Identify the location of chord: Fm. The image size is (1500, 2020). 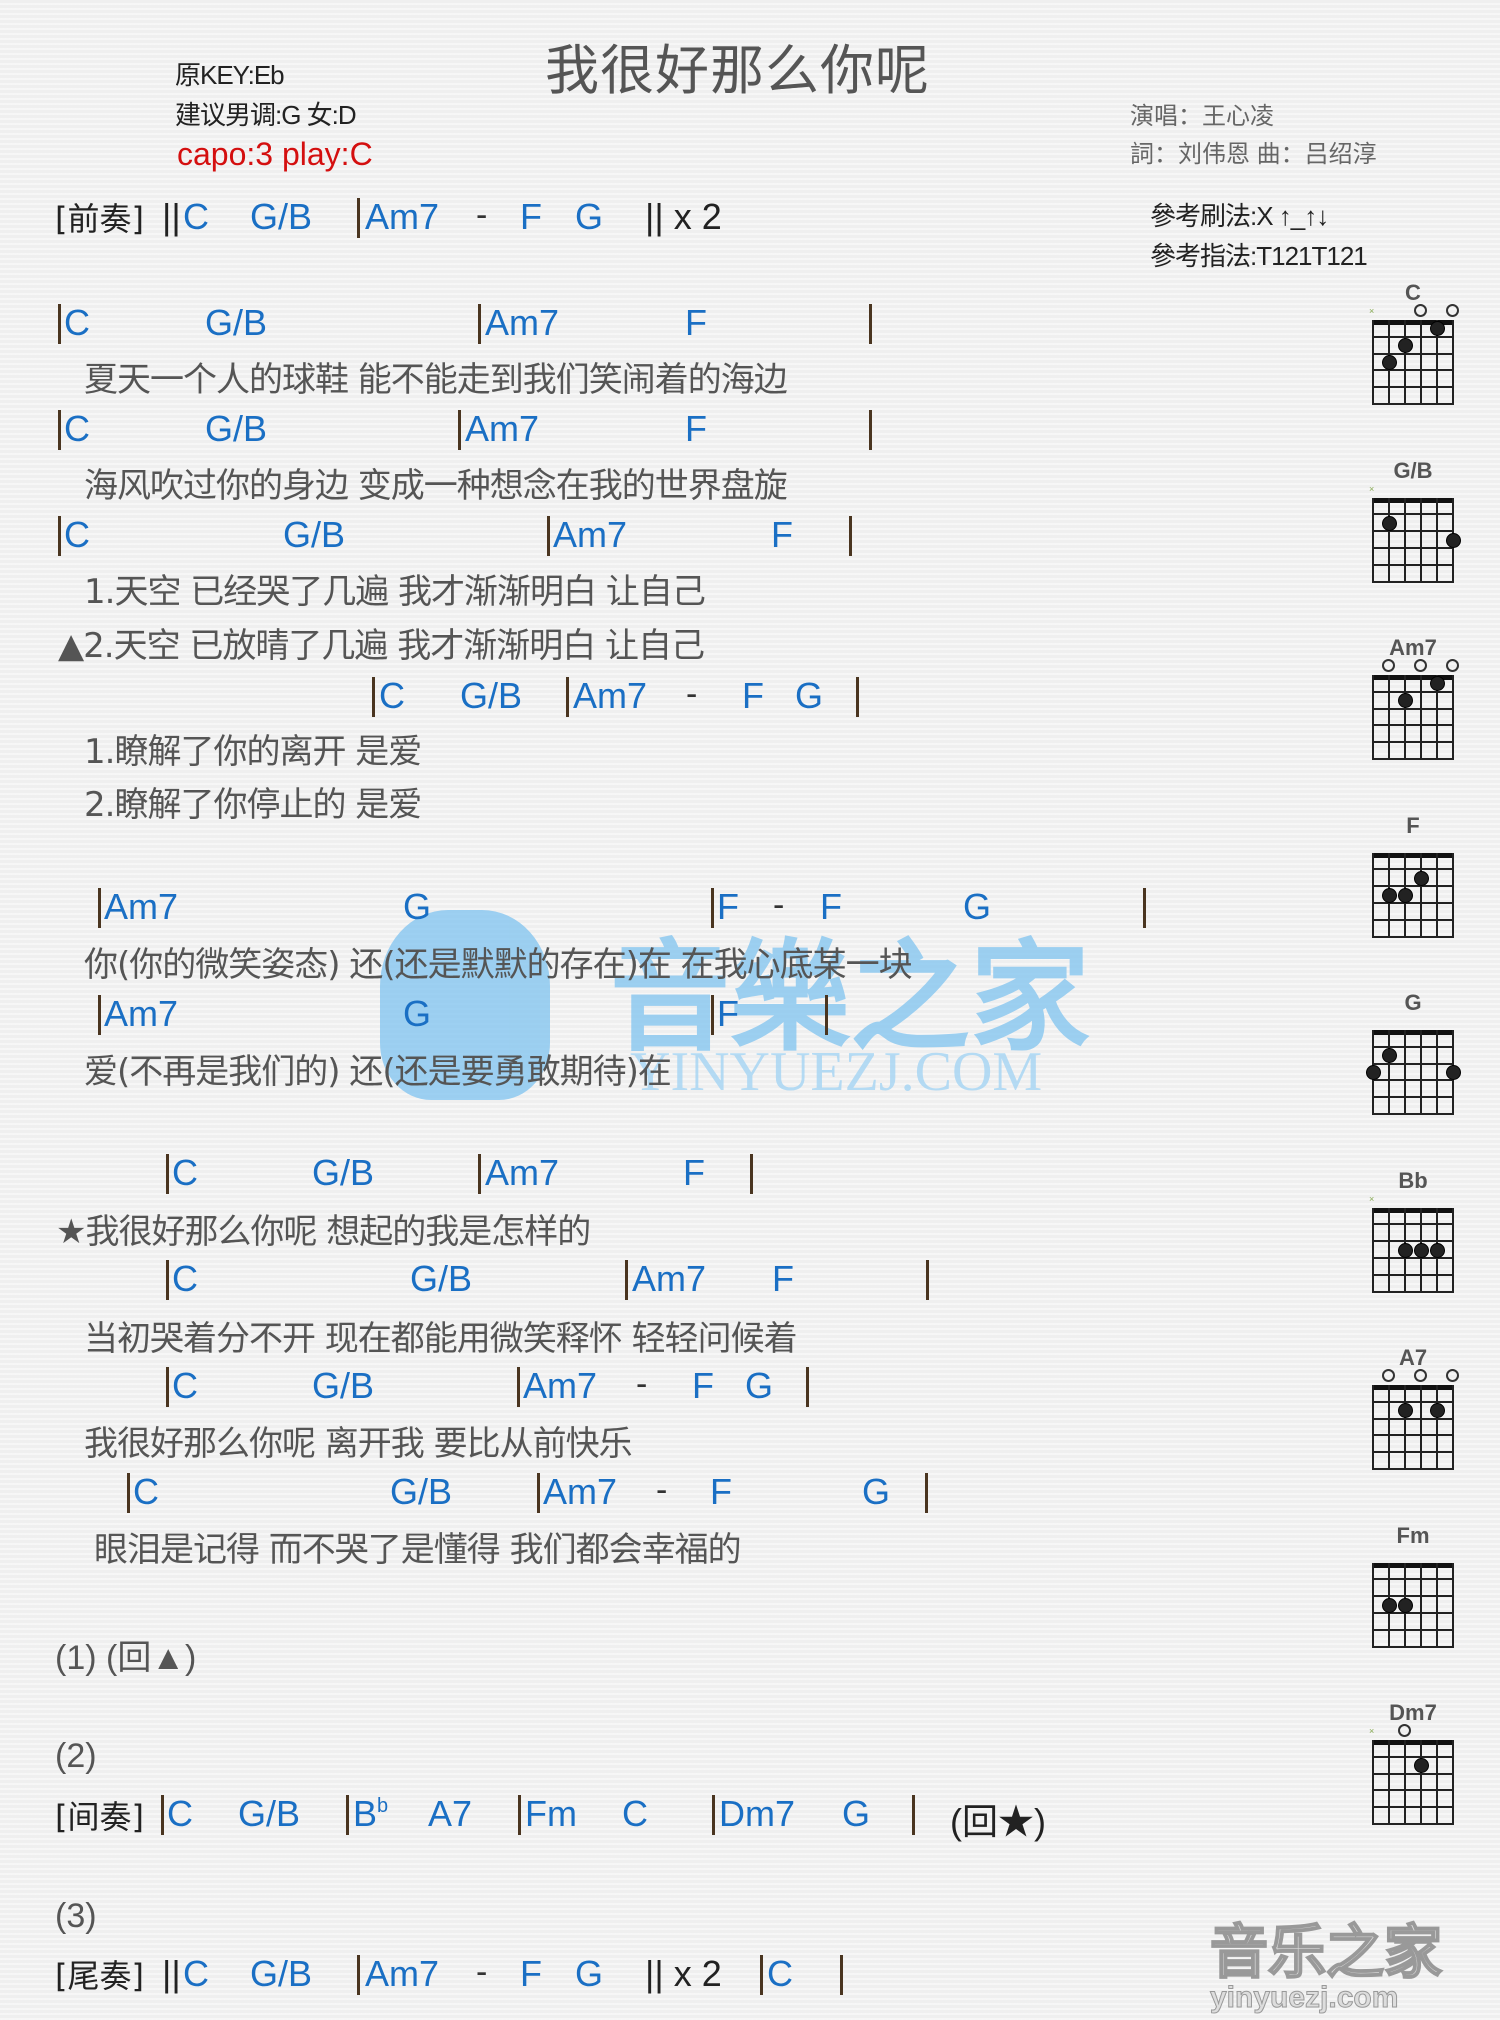
(551, 1813).